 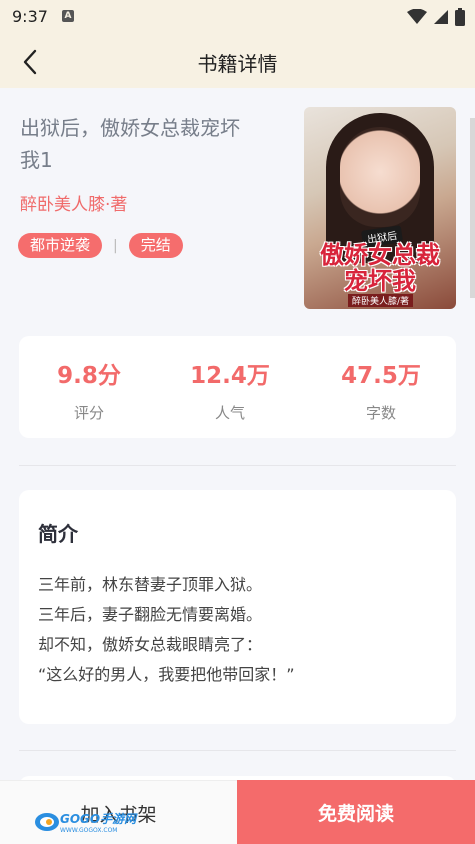 I want to click on intro-line: 却不知，傲娇女总裁眼睛亮了：, so click(x=150, y=644).